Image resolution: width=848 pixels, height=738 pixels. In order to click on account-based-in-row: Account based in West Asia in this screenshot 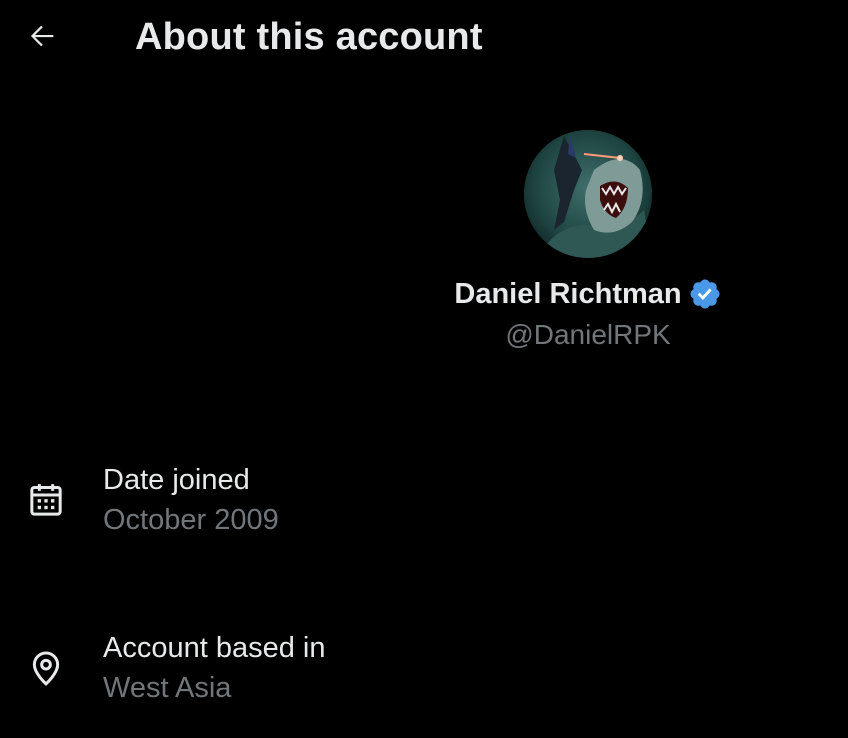, I will do `click(424, 672)`.